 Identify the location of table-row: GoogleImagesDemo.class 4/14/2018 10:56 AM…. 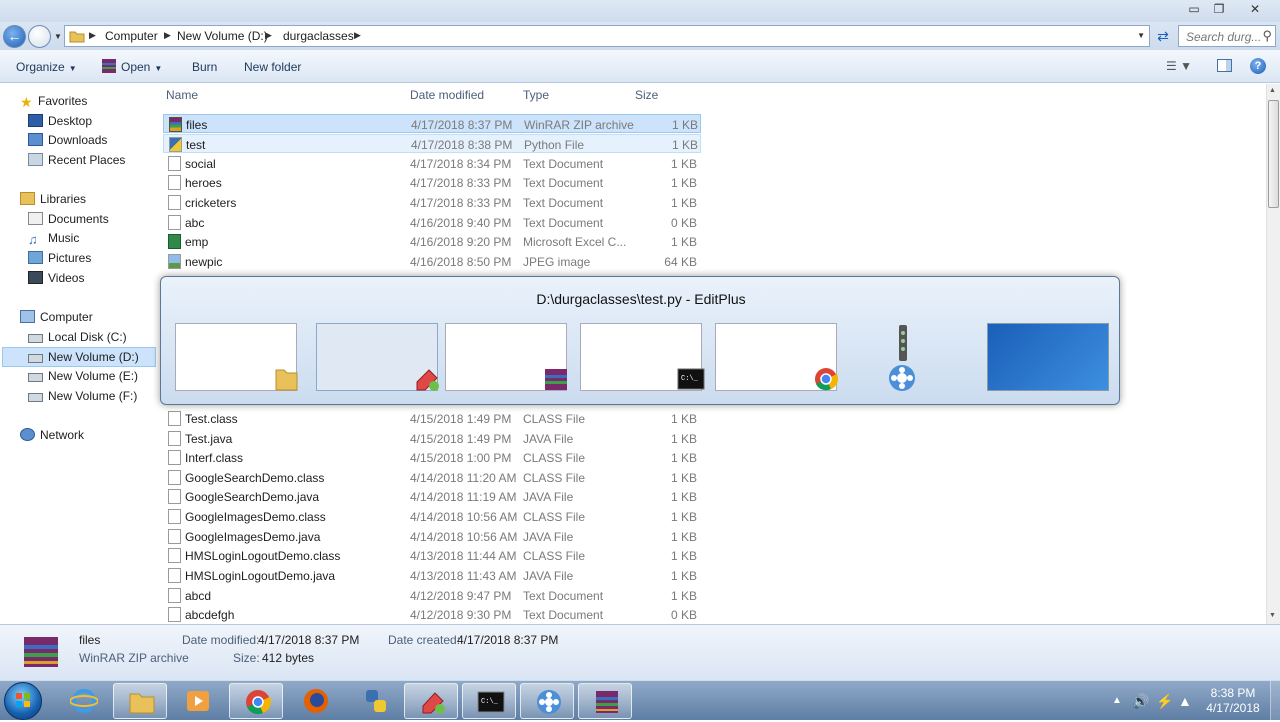
(432, 516).